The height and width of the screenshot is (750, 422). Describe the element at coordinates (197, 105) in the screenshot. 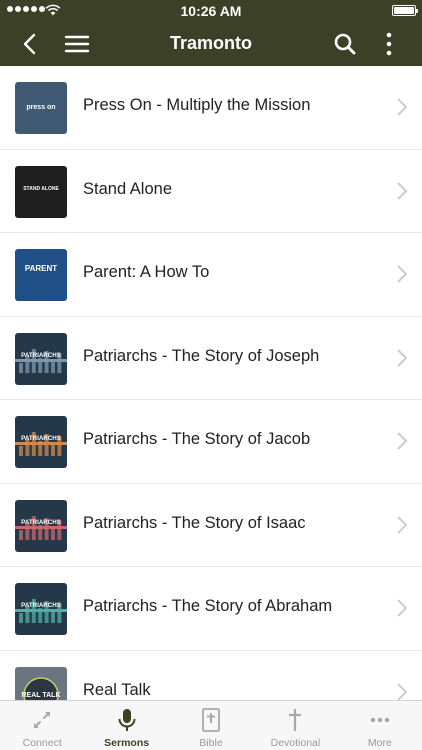

I see `sermon-series-title: Press On - Multiply the Mission` at that location.